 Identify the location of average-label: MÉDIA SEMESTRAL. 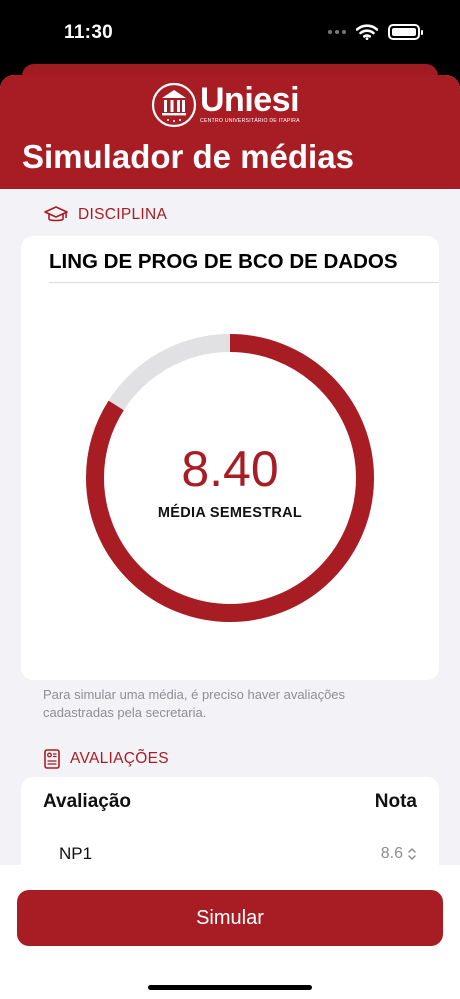
(230, 513).